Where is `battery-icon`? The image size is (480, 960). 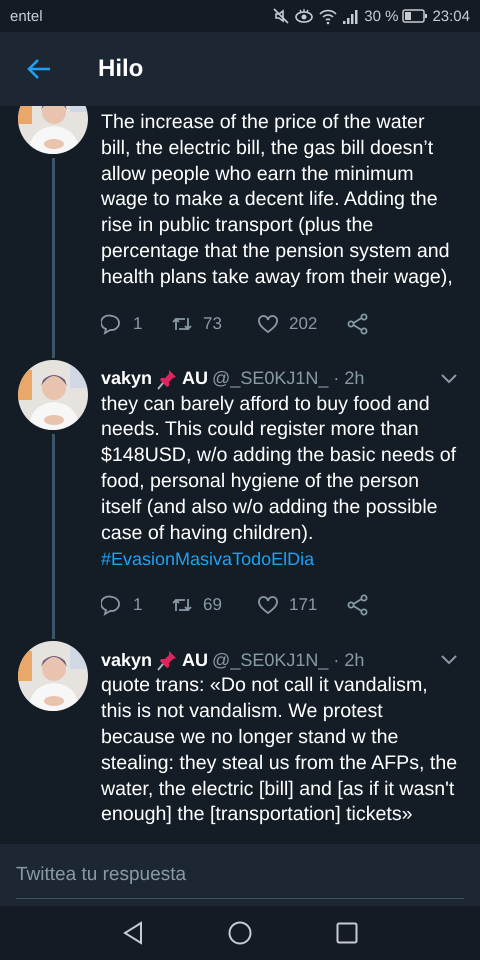 battery-icon is located at coordinates (415, 16).